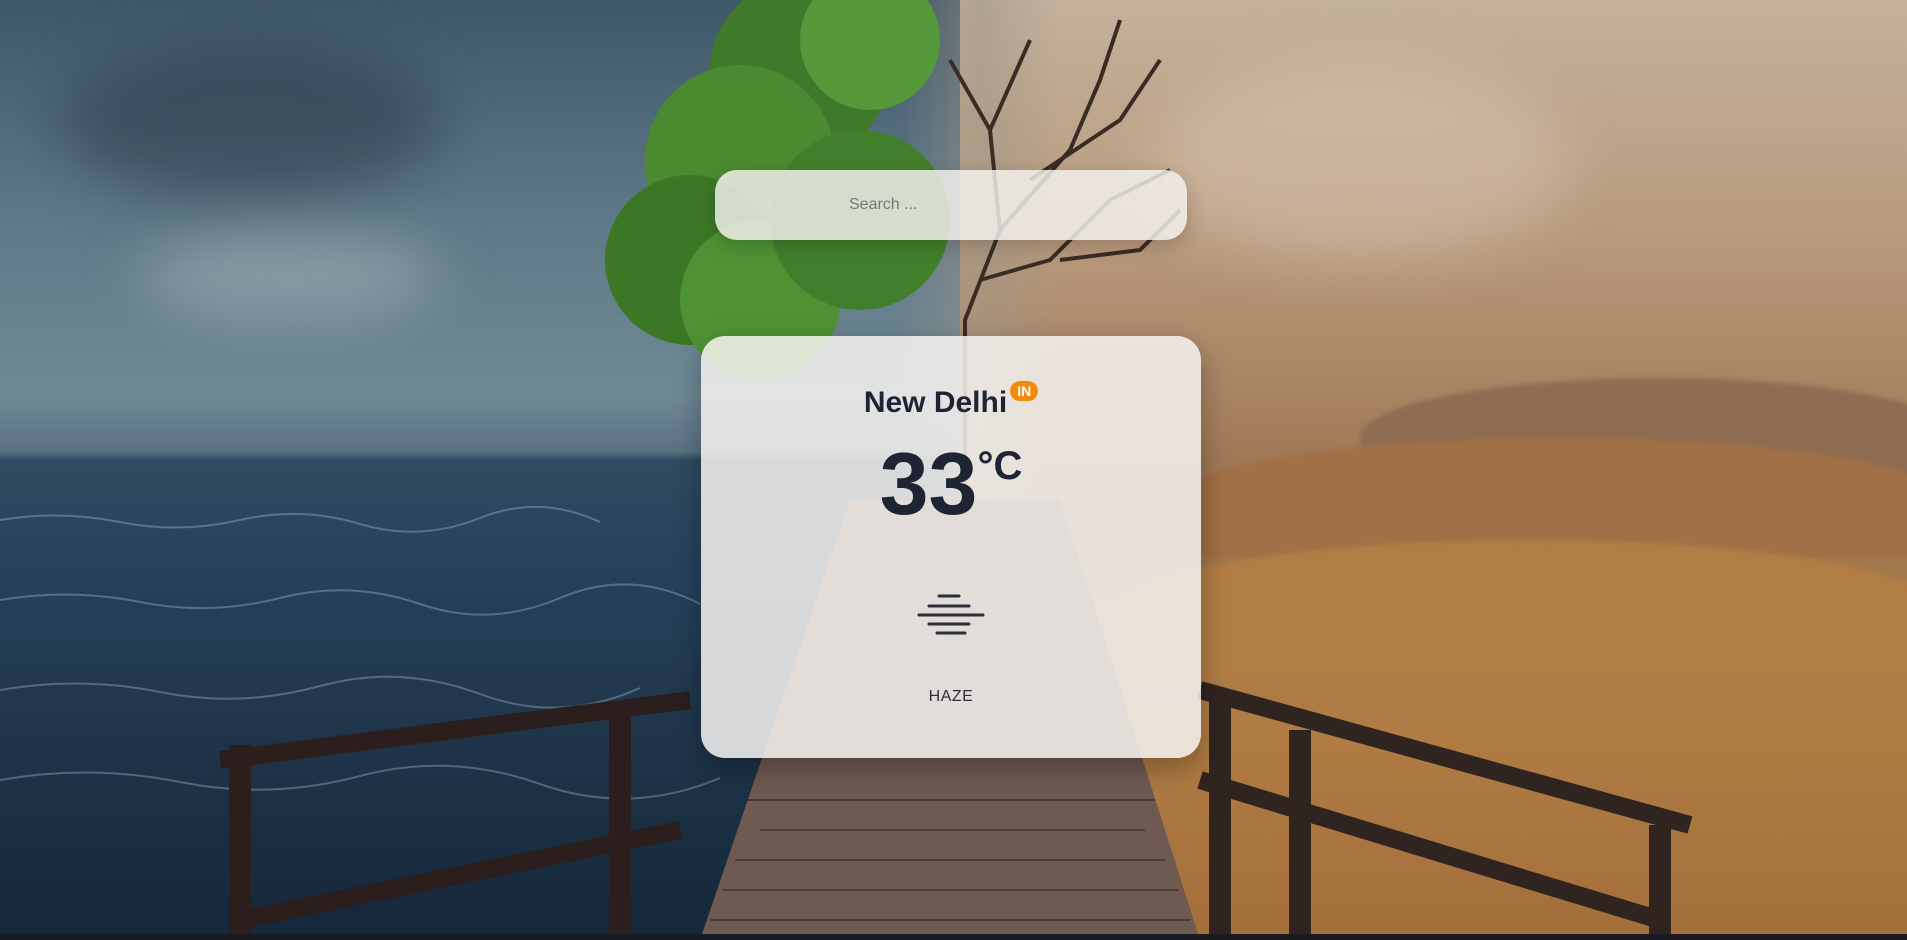 The width and height of the screenshot is (1907, 940). I want to click on city-name: New Delhi, so click(935, 402).